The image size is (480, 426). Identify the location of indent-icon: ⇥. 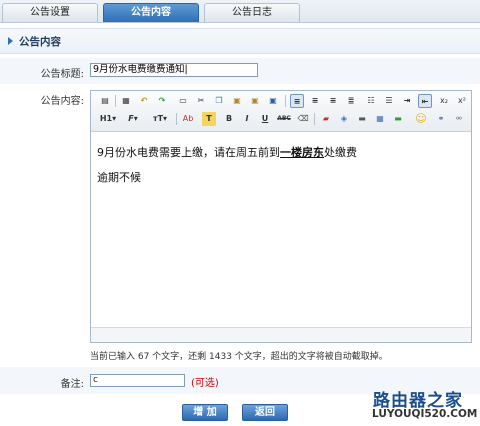
(407, 101).